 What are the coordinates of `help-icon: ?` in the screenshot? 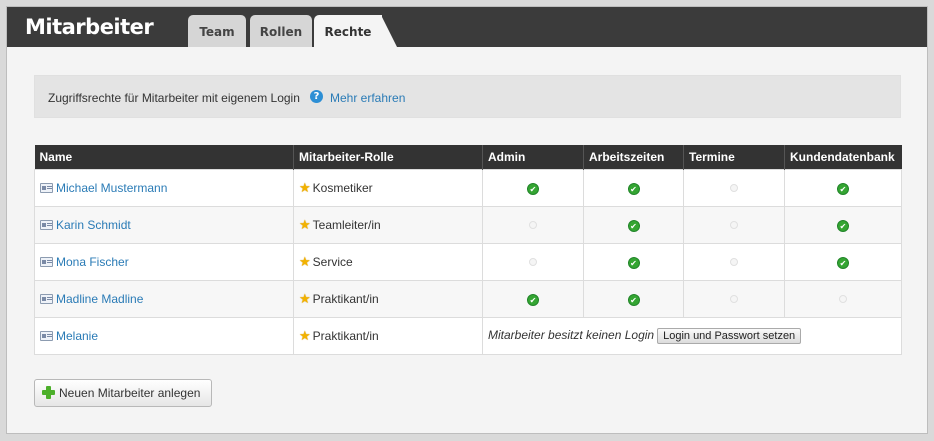 It's located at (316, 96).